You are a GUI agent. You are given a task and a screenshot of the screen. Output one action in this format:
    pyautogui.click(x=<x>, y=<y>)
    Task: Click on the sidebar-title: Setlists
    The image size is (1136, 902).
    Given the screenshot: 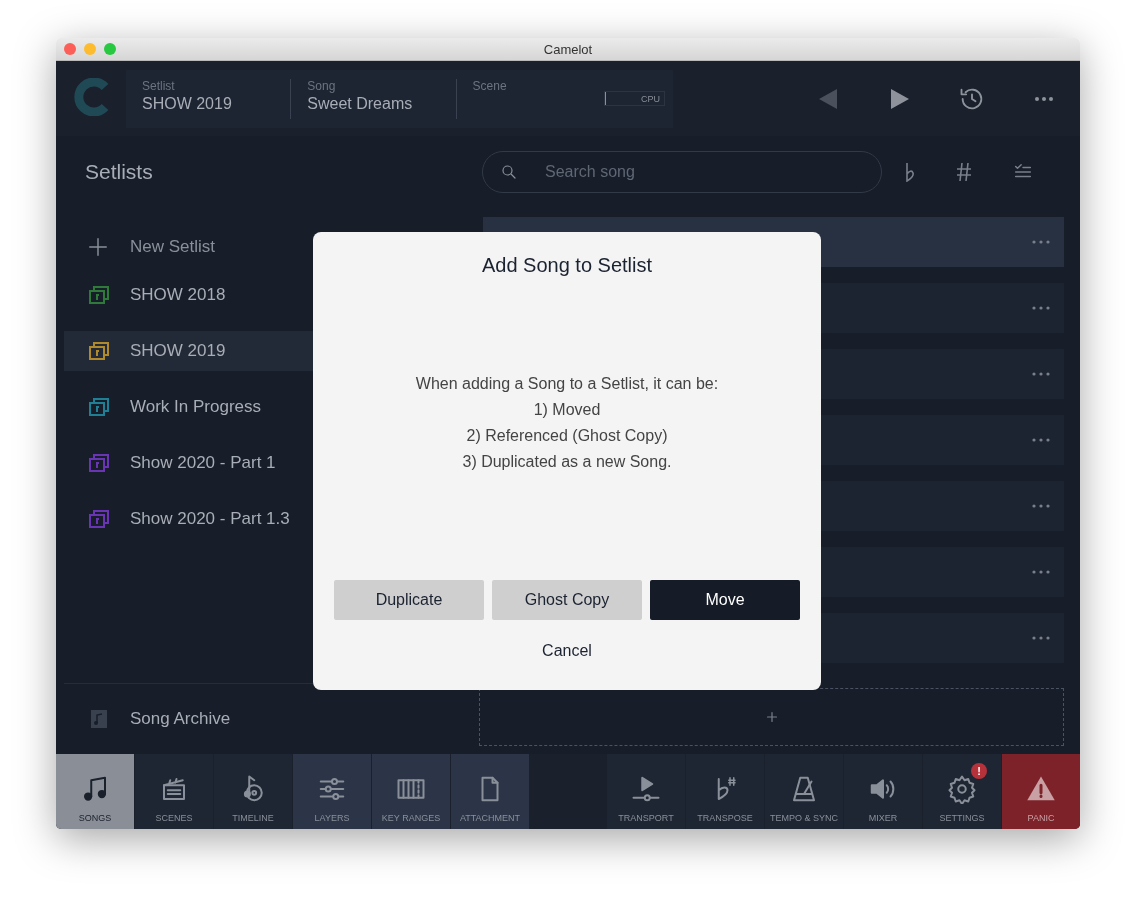 What is the action you would take?
    pyautogui.click(x=119, y=171)
    